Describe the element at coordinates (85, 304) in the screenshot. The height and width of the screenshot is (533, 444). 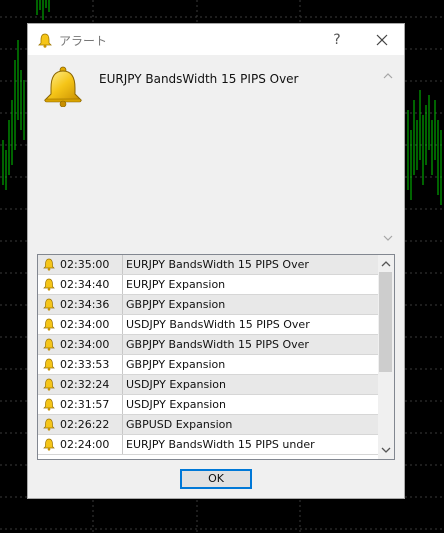
I see `alert-time: 02:34:36` at that location.